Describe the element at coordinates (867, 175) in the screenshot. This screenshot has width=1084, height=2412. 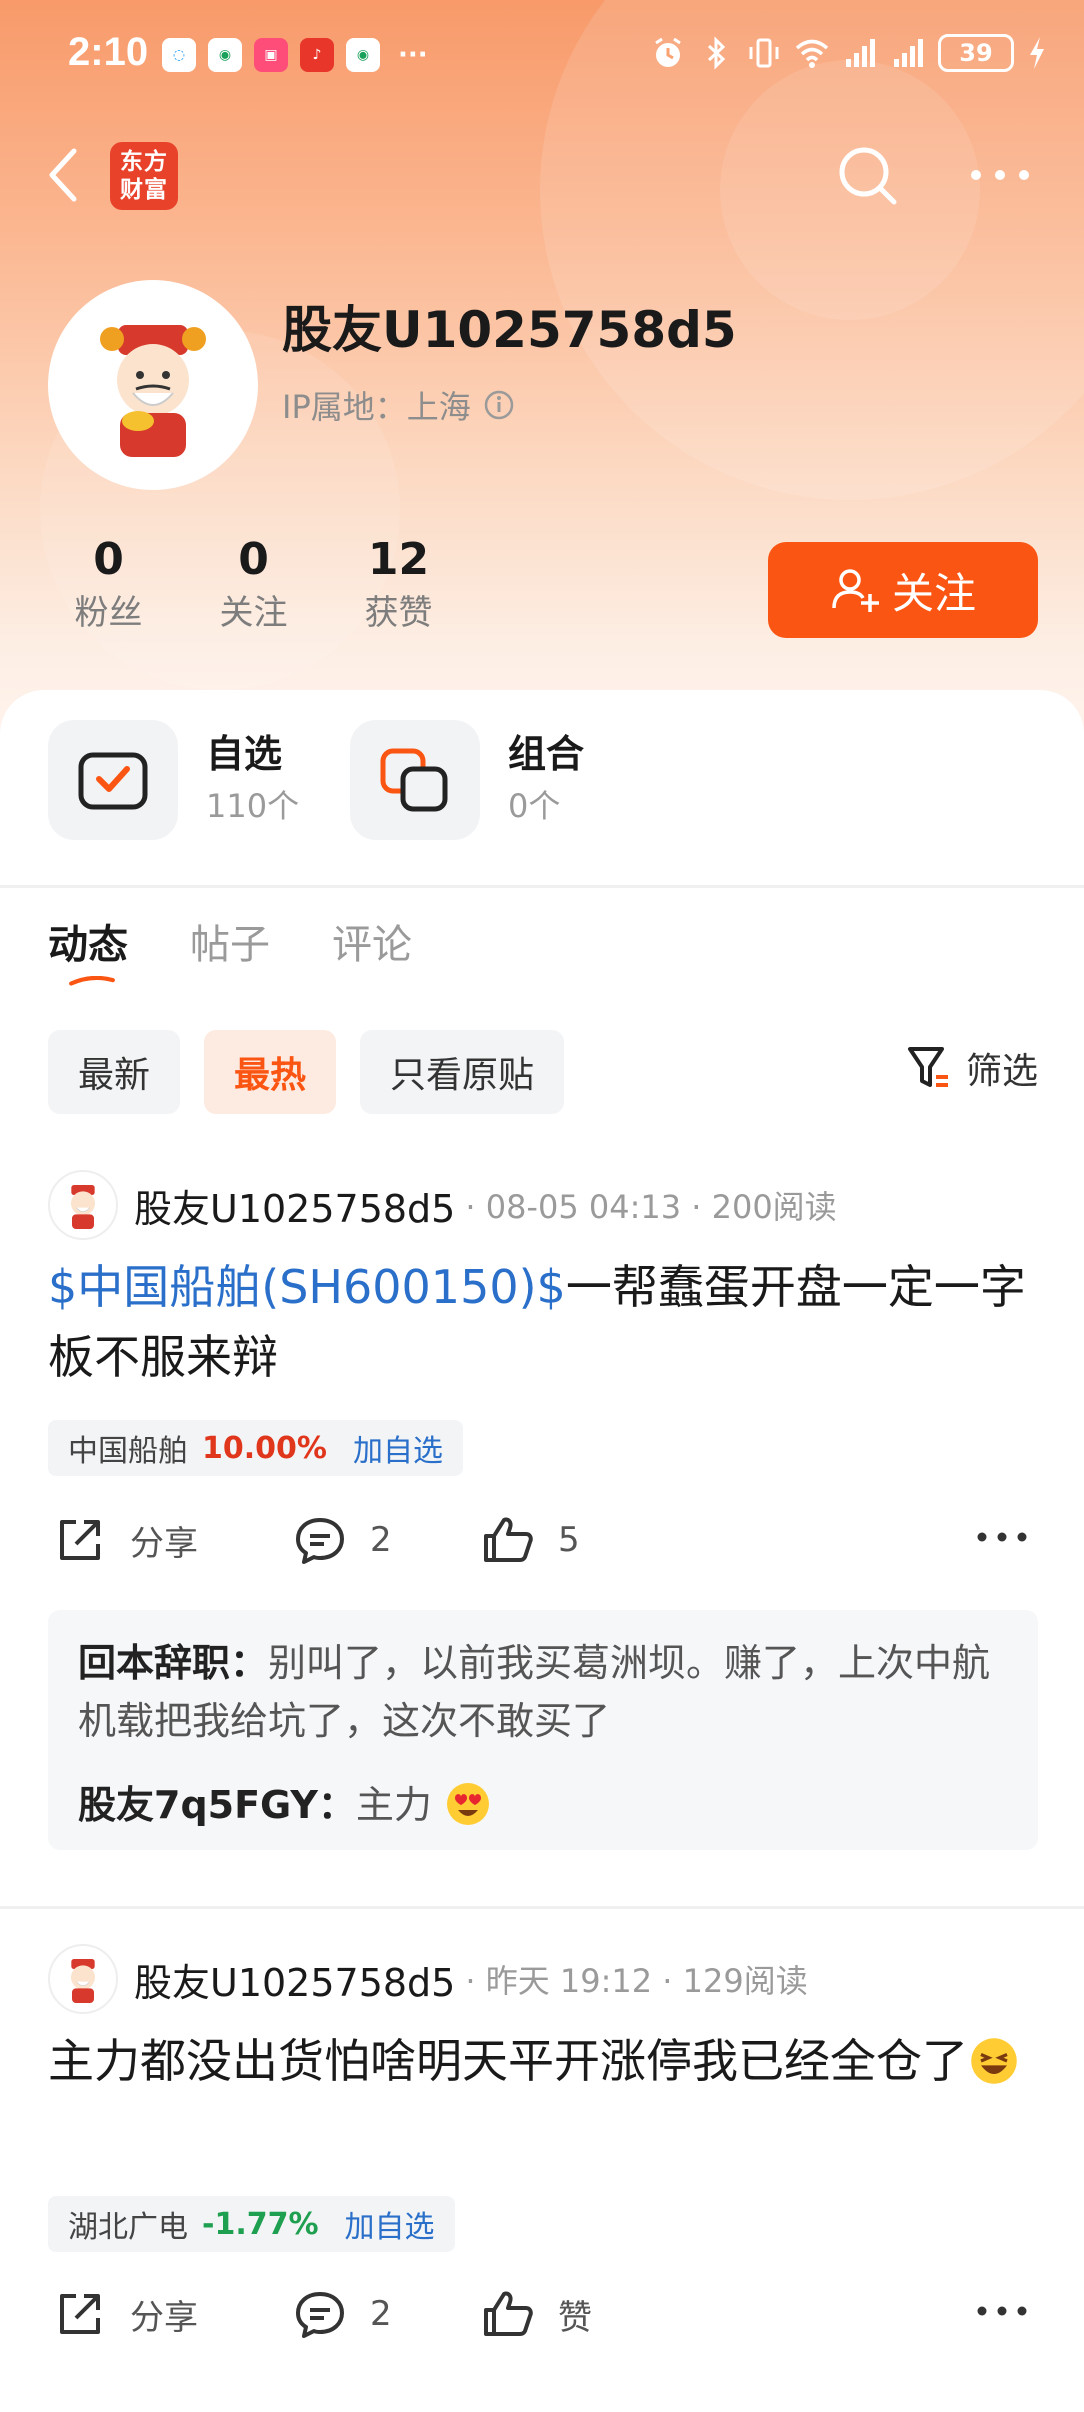
I see `search-icon` at that location.